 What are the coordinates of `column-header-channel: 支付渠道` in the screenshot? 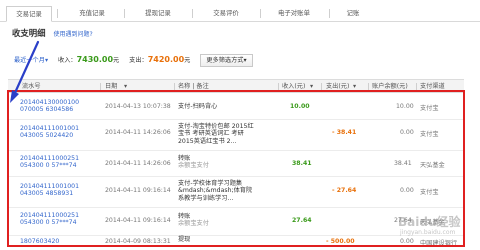 It's located at (432, 86).